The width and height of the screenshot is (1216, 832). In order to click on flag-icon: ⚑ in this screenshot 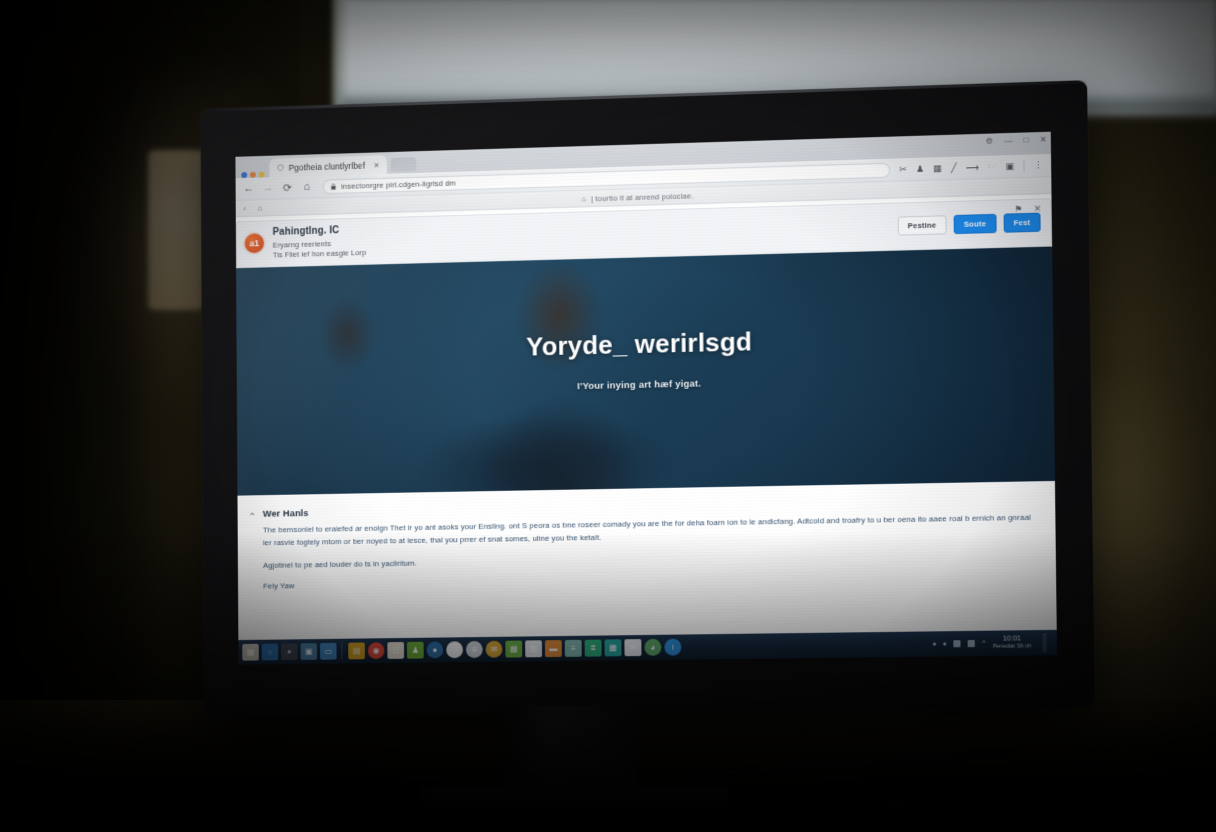, I will do `click(1018, 209)`.